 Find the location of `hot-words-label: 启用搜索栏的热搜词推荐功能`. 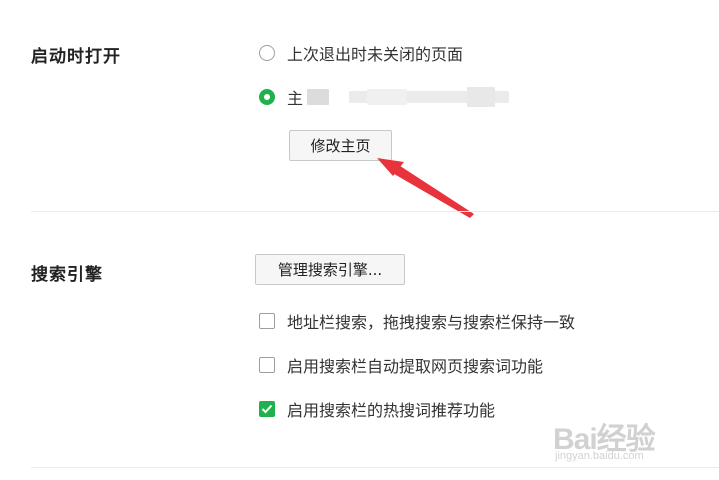

hot-words-label: 启用搜索栏的热搜词推荐功能 is located at coordinates (391, 410).